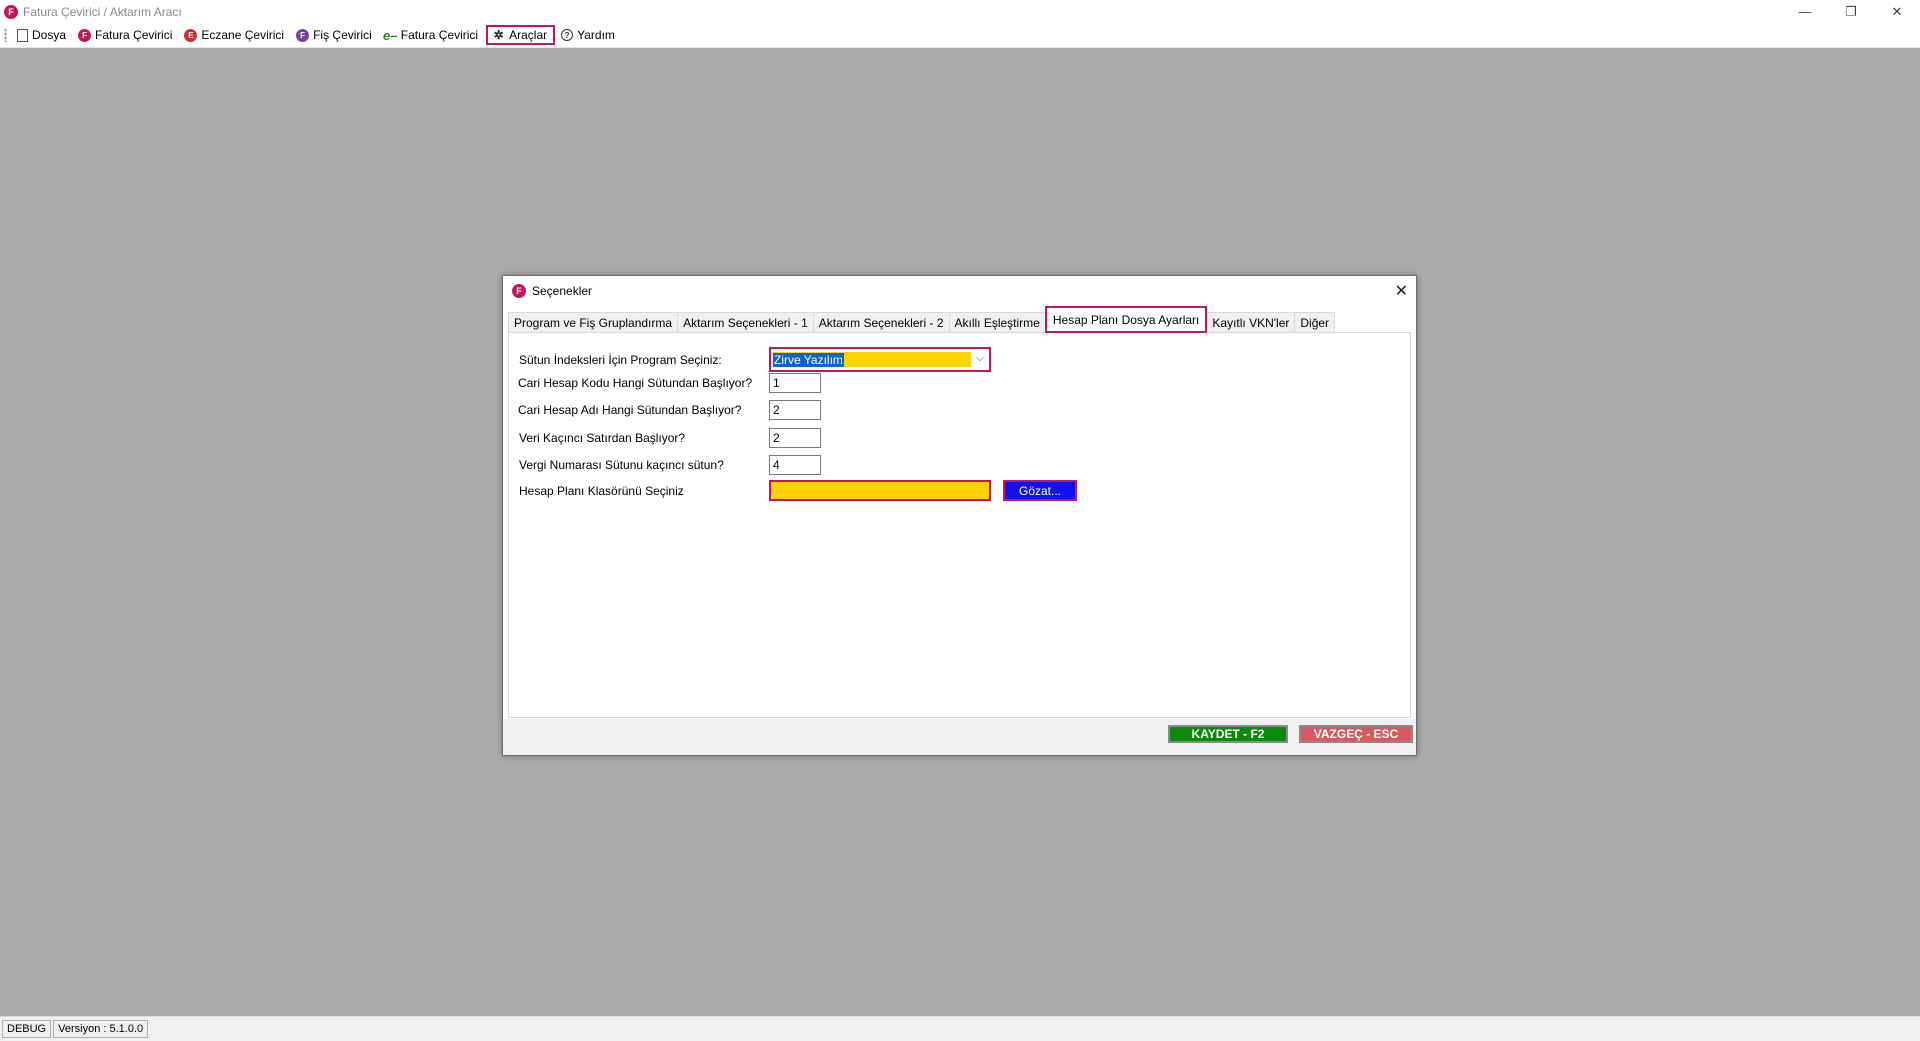  I want to click on menu-dosya: Dosya, so click(42, 35).